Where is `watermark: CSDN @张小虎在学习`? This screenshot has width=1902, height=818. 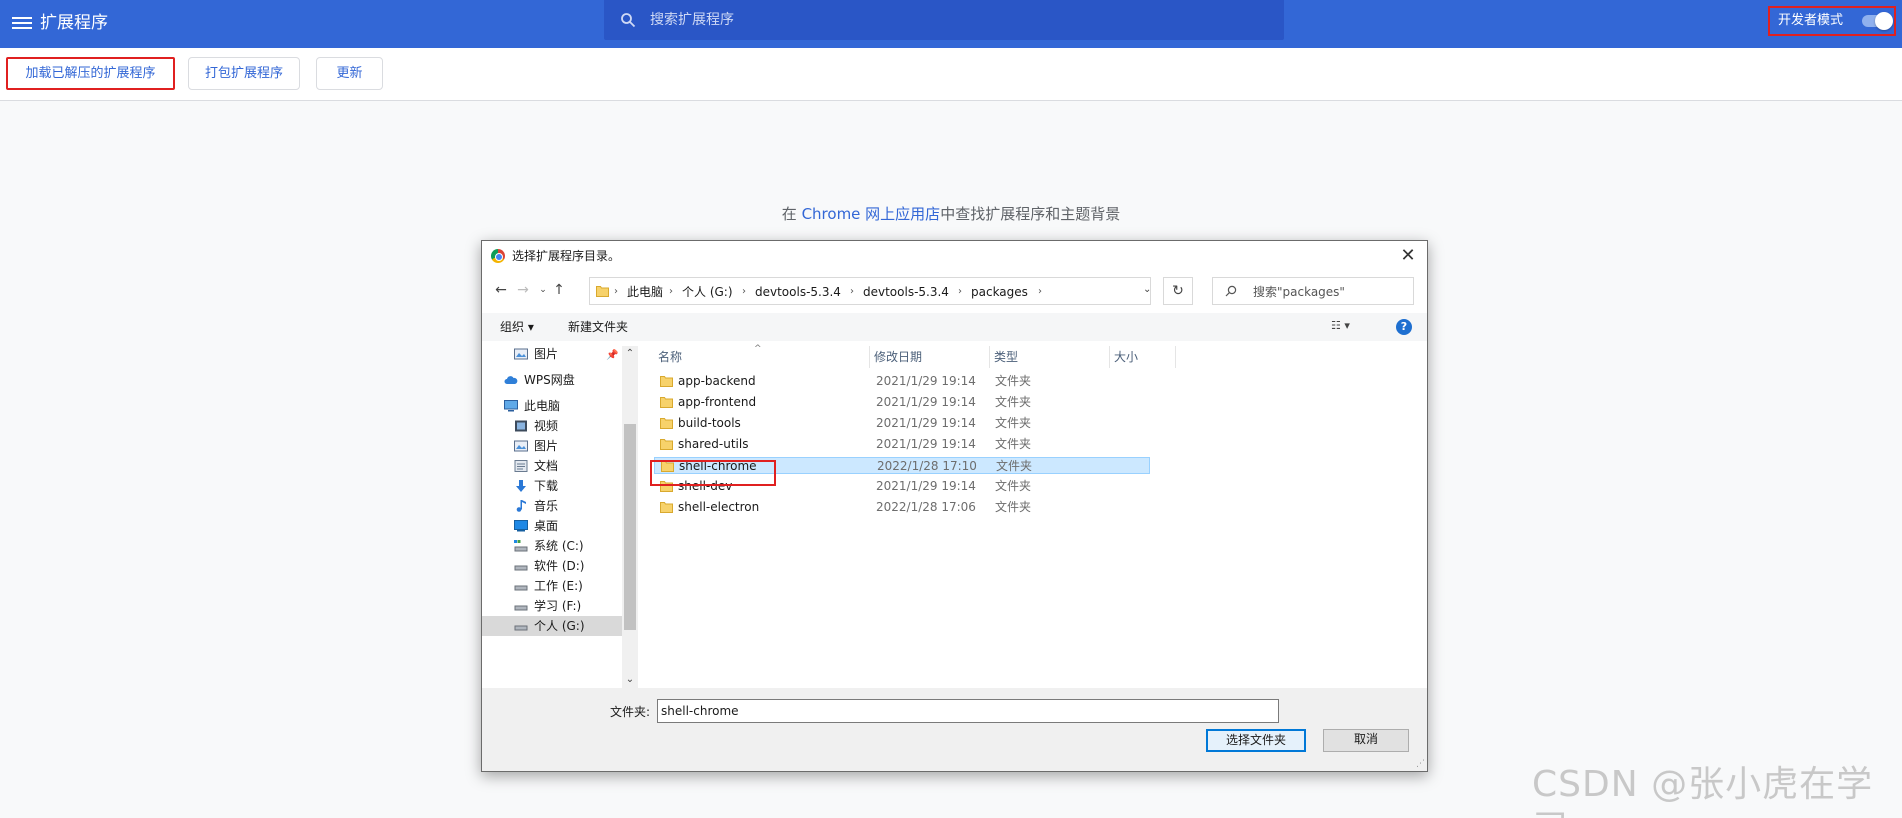
watermark: CSDN @张小虎在学习 is located at coordinates (1703, 791).